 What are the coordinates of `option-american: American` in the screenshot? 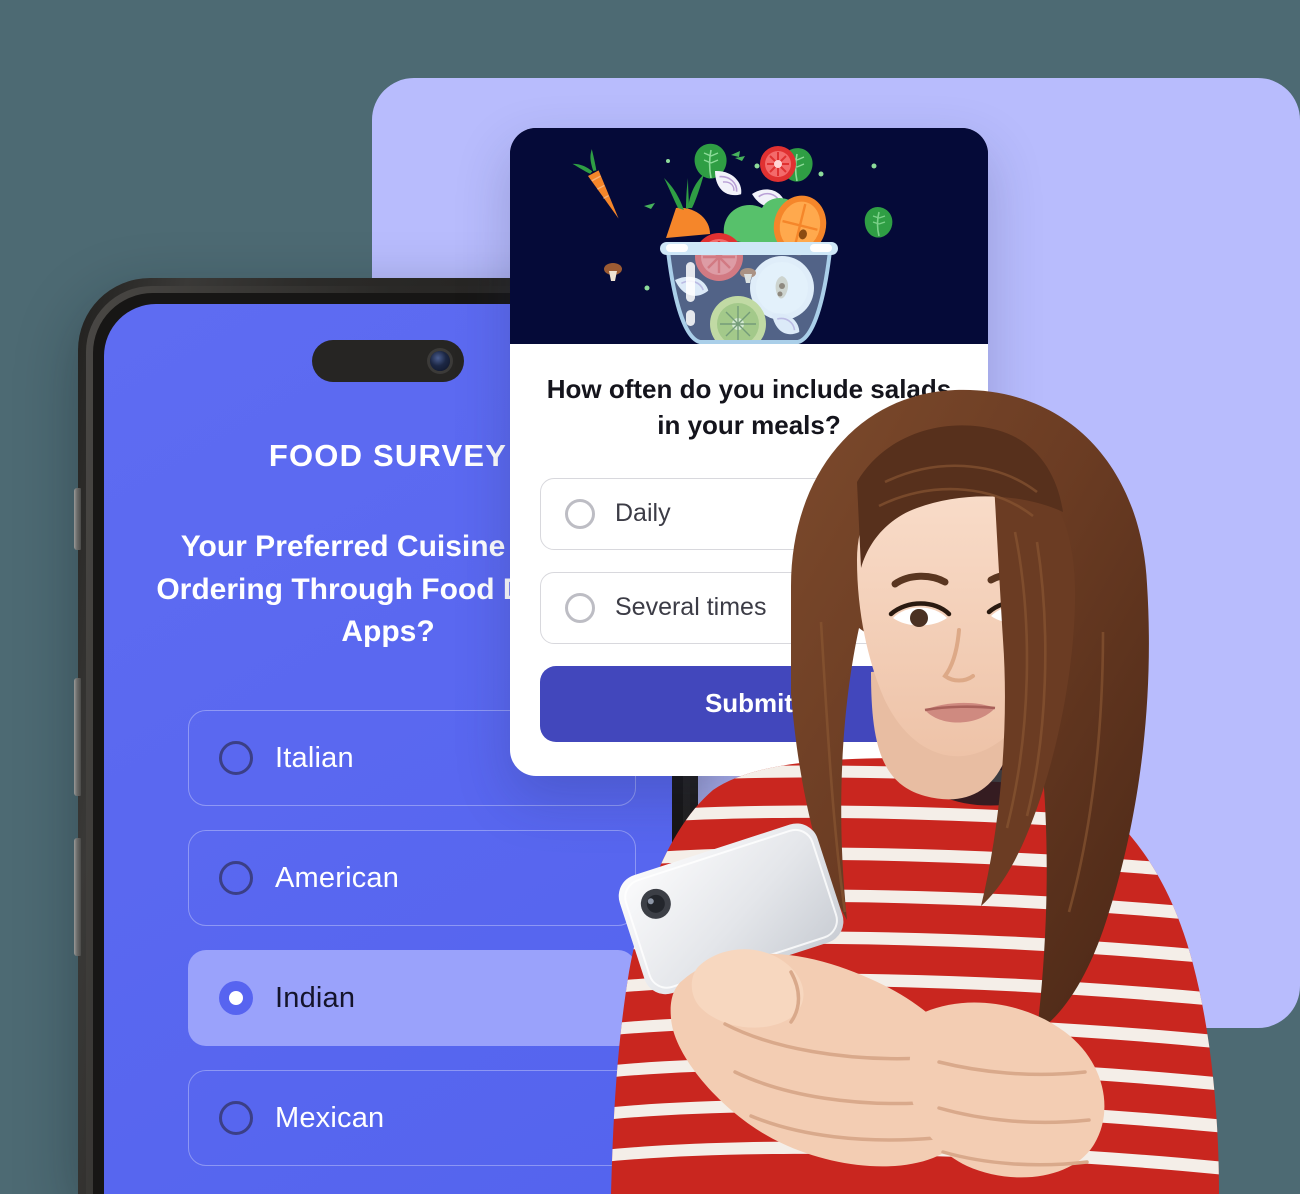 It's located at (412, 878).